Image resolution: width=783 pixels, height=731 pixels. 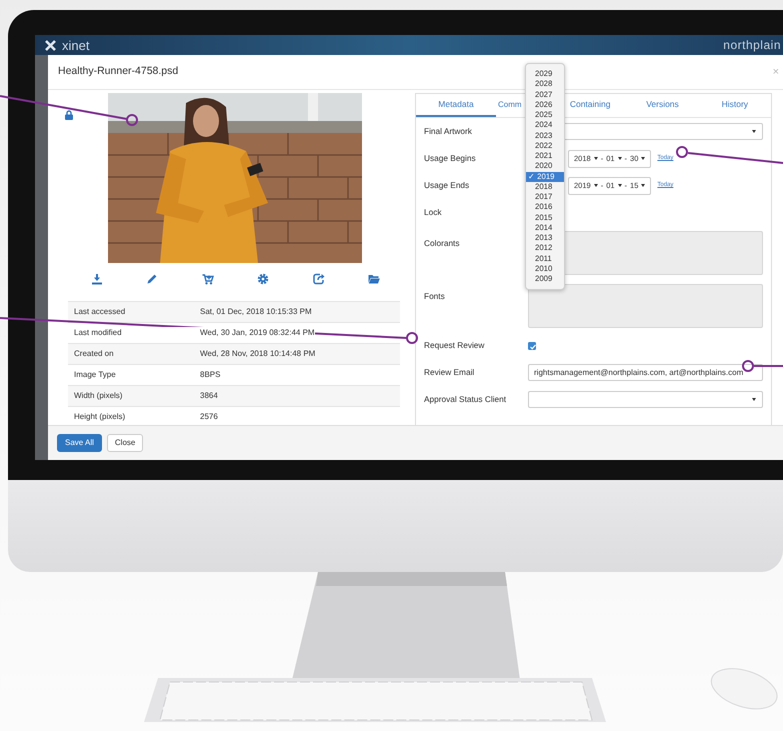 I want to click on field-label: Usage Begins, so click(x=450, y=158).